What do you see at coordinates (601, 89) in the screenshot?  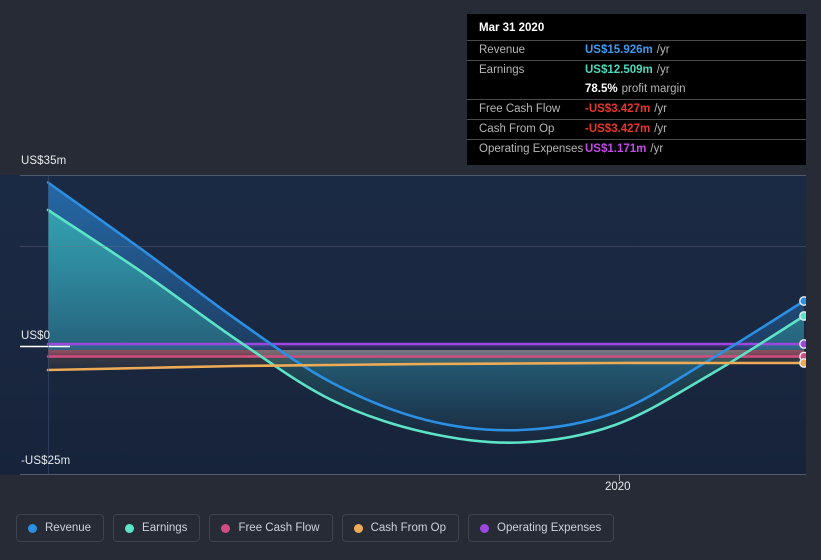 I see `tooltip-row-value: 78.5%` at bounding box center [601, 89].